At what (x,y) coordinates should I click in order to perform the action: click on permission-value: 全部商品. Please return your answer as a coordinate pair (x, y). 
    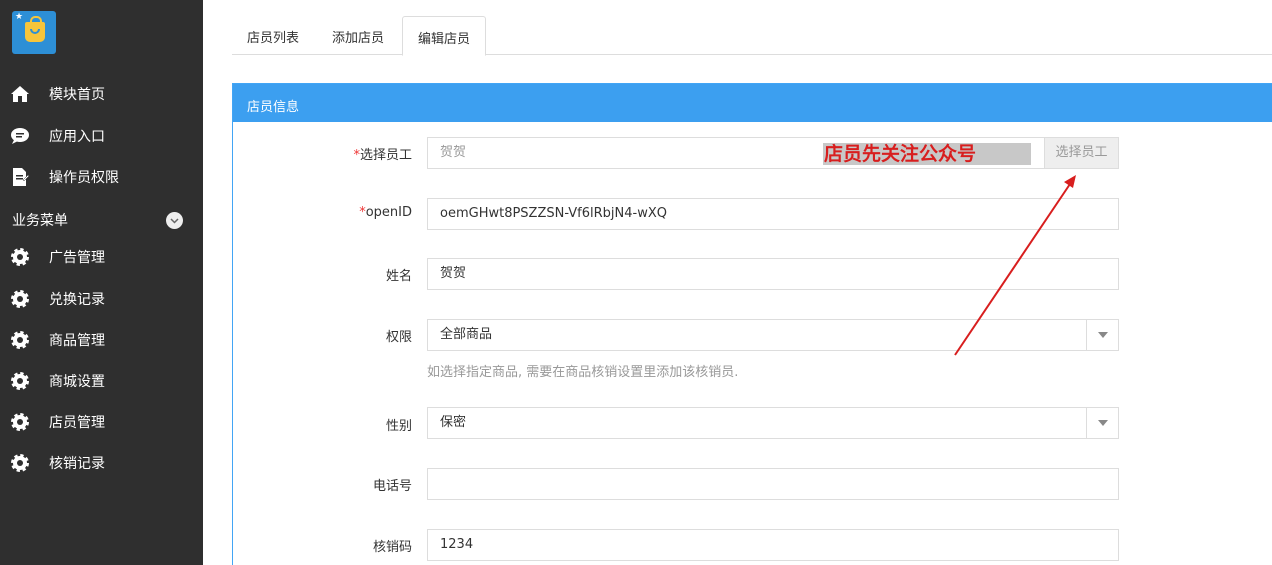
    Looking at the image, I should click on (466, 334).